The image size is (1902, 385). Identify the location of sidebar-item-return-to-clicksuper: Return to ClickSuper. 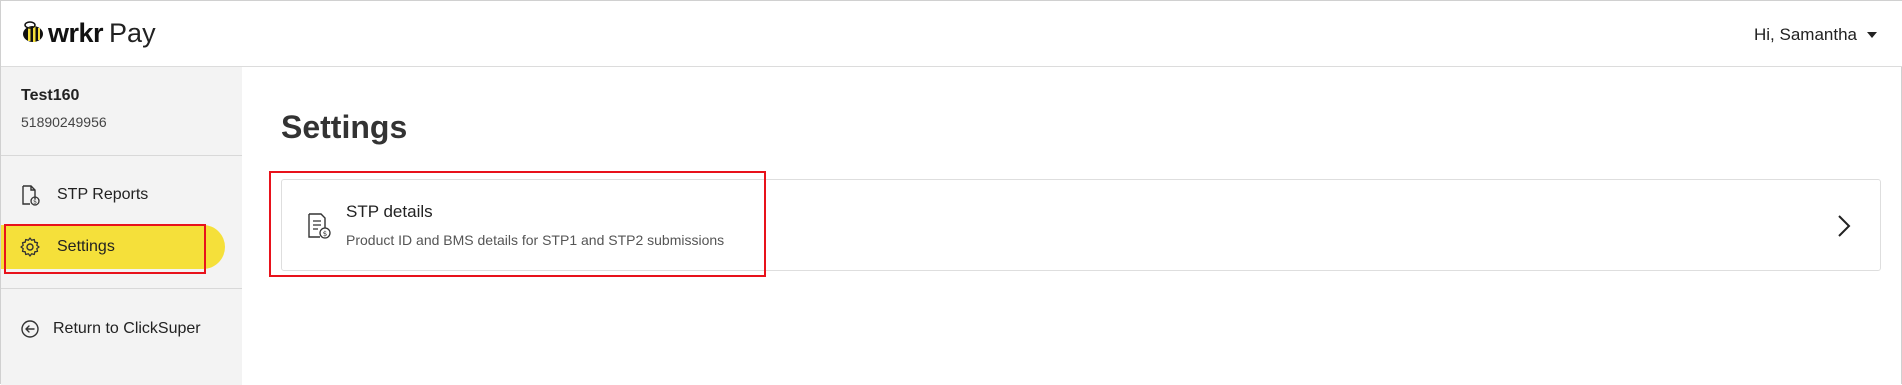
(101, 329).